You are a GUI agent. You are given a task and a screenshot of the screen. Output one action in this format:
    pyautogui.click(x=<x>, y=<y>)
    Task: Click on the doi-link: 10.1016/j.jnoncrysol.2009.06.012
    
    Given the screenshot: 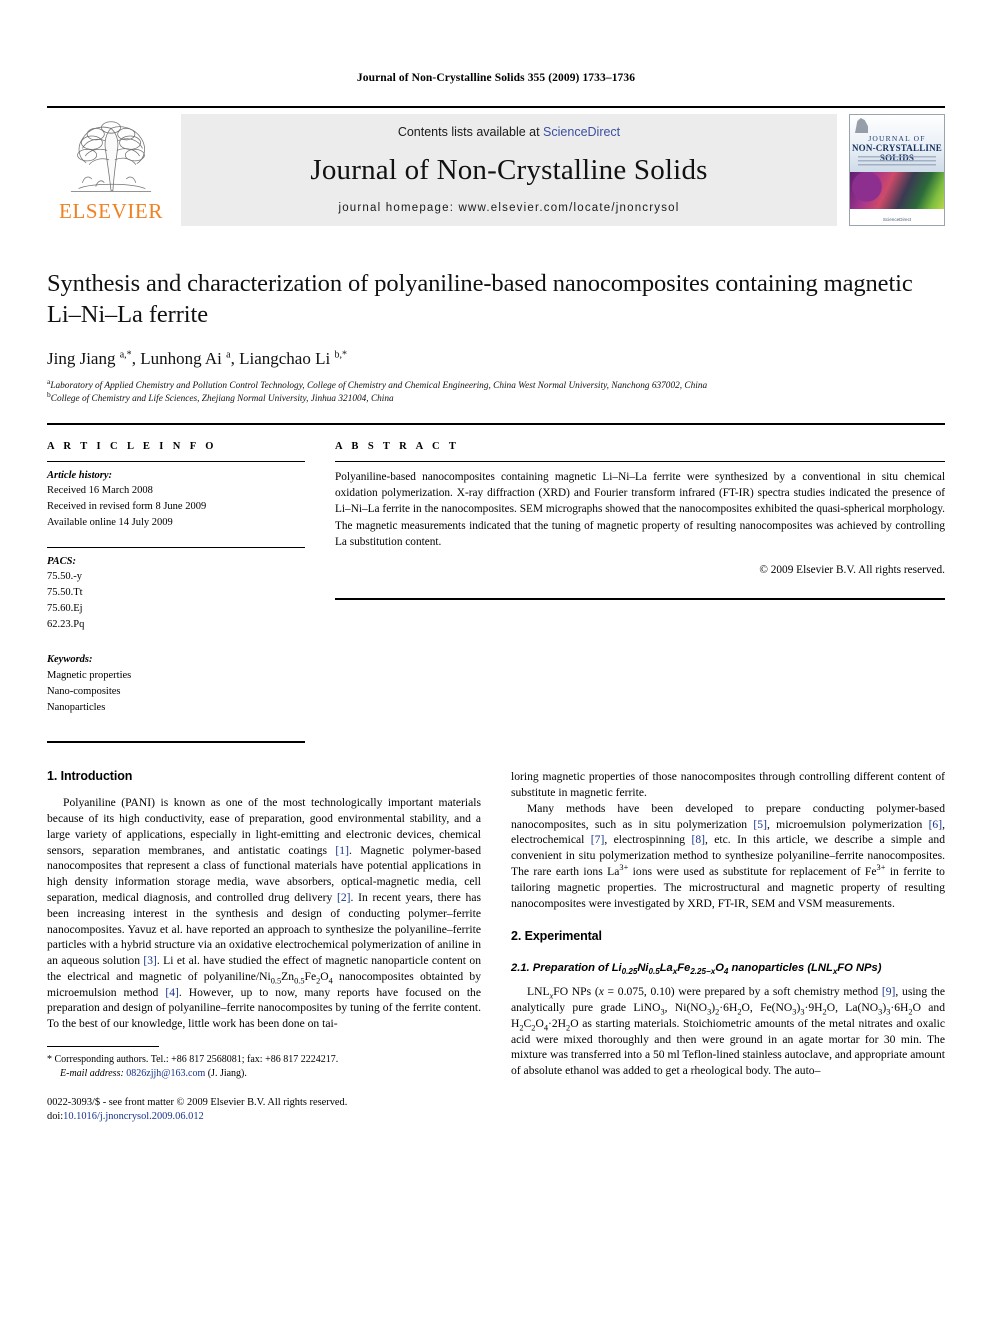 What is the action you would take?
    pyautogui.click(x=133, y=1116)
    